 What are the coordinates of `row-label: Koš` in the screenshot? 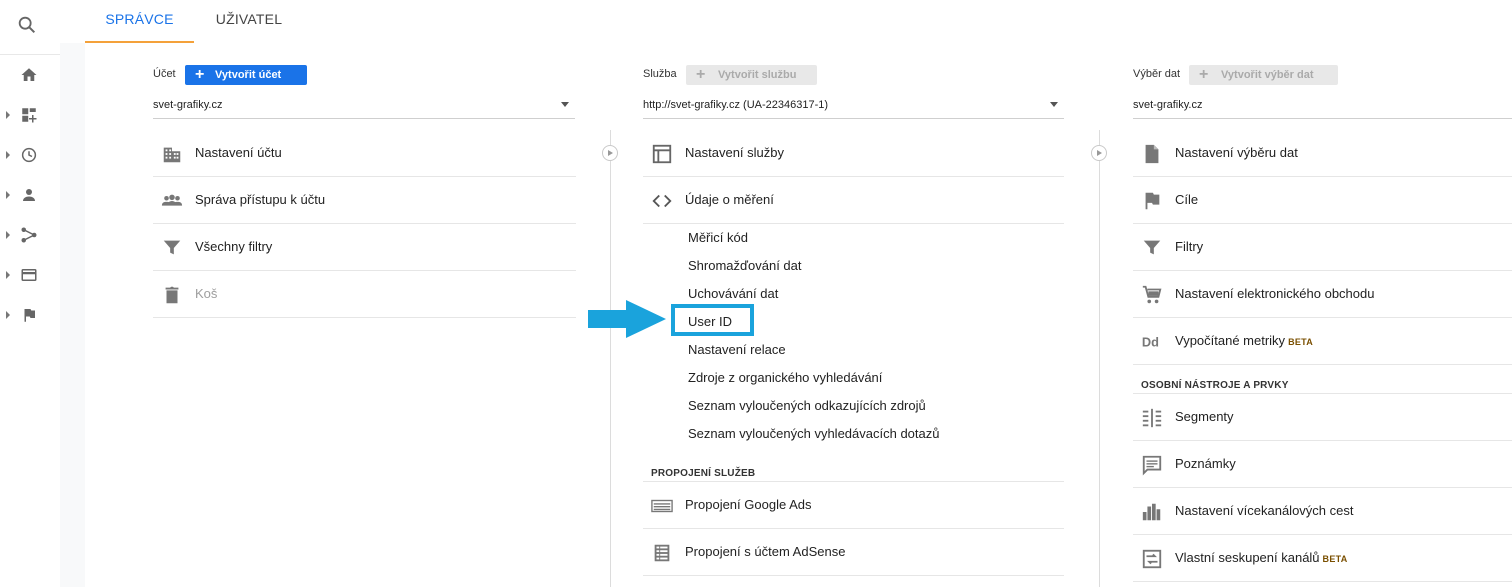 It's located at (206, 293).